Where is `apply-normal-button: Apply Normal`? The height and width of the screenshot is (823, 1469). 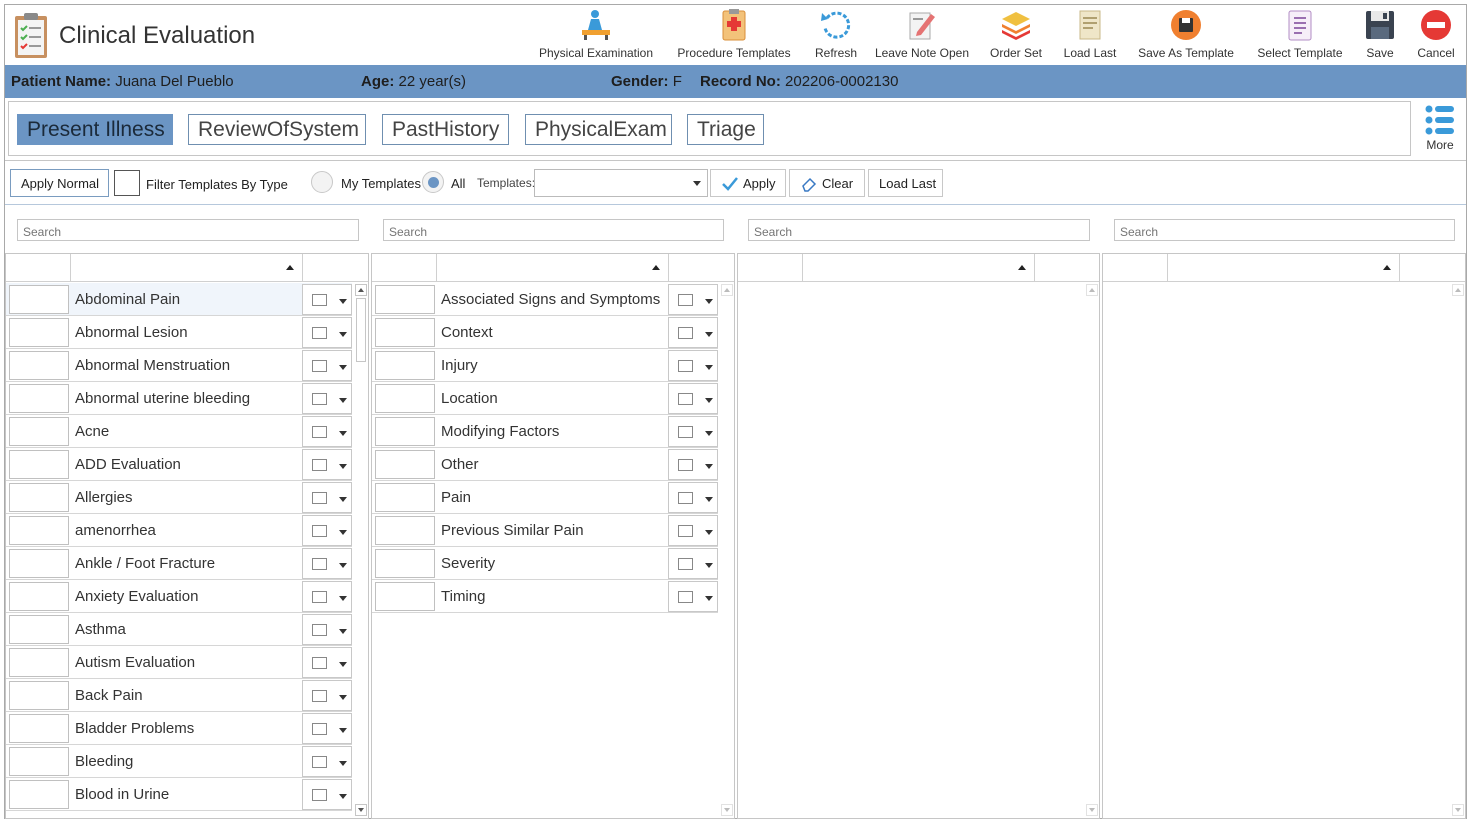
apply-normal-button: Apply Normal is located at coordinates (59, 183).